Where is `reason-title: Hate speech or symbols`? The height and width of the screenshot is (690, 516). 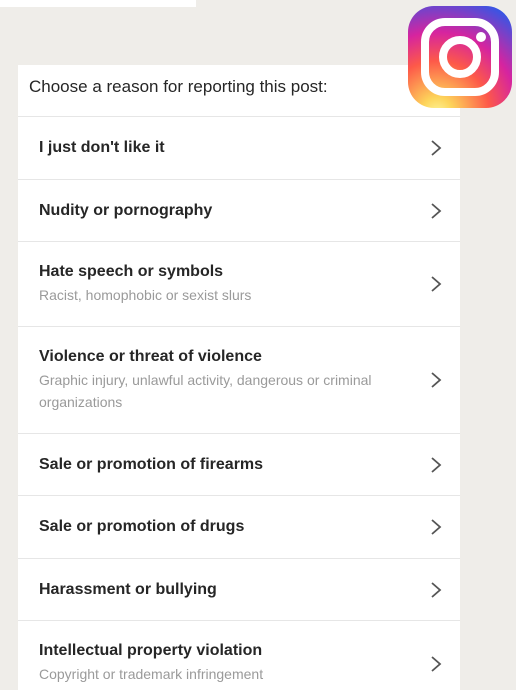 reason-title: Hate speech or symbols is located at coordinates (131, 271).